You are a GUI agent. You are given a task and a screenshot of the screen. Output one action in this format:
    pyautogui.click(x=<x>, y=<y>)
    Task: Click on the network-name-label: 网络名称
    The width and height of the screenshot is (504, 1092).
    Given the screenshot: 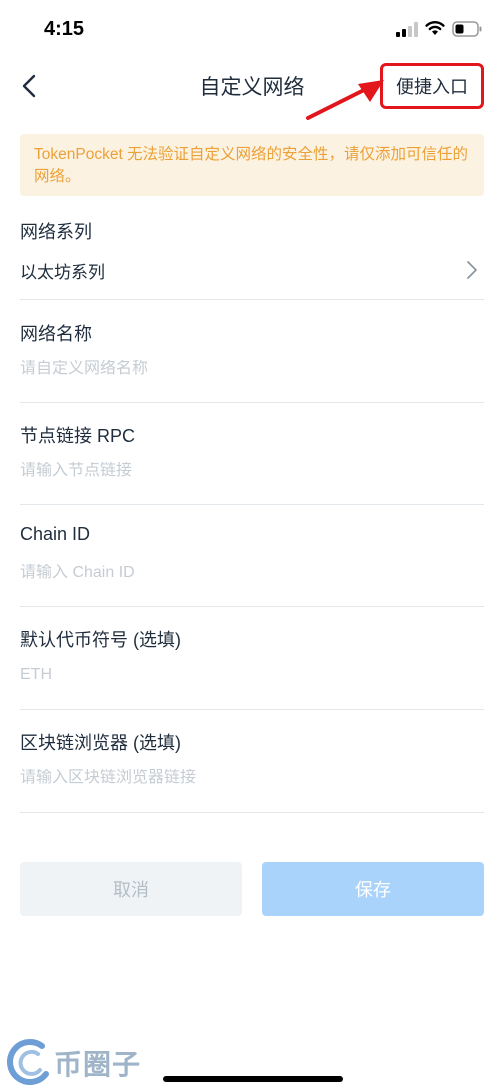 What is the action you would take?
    pyautogui.click(x=56, y=334)
    